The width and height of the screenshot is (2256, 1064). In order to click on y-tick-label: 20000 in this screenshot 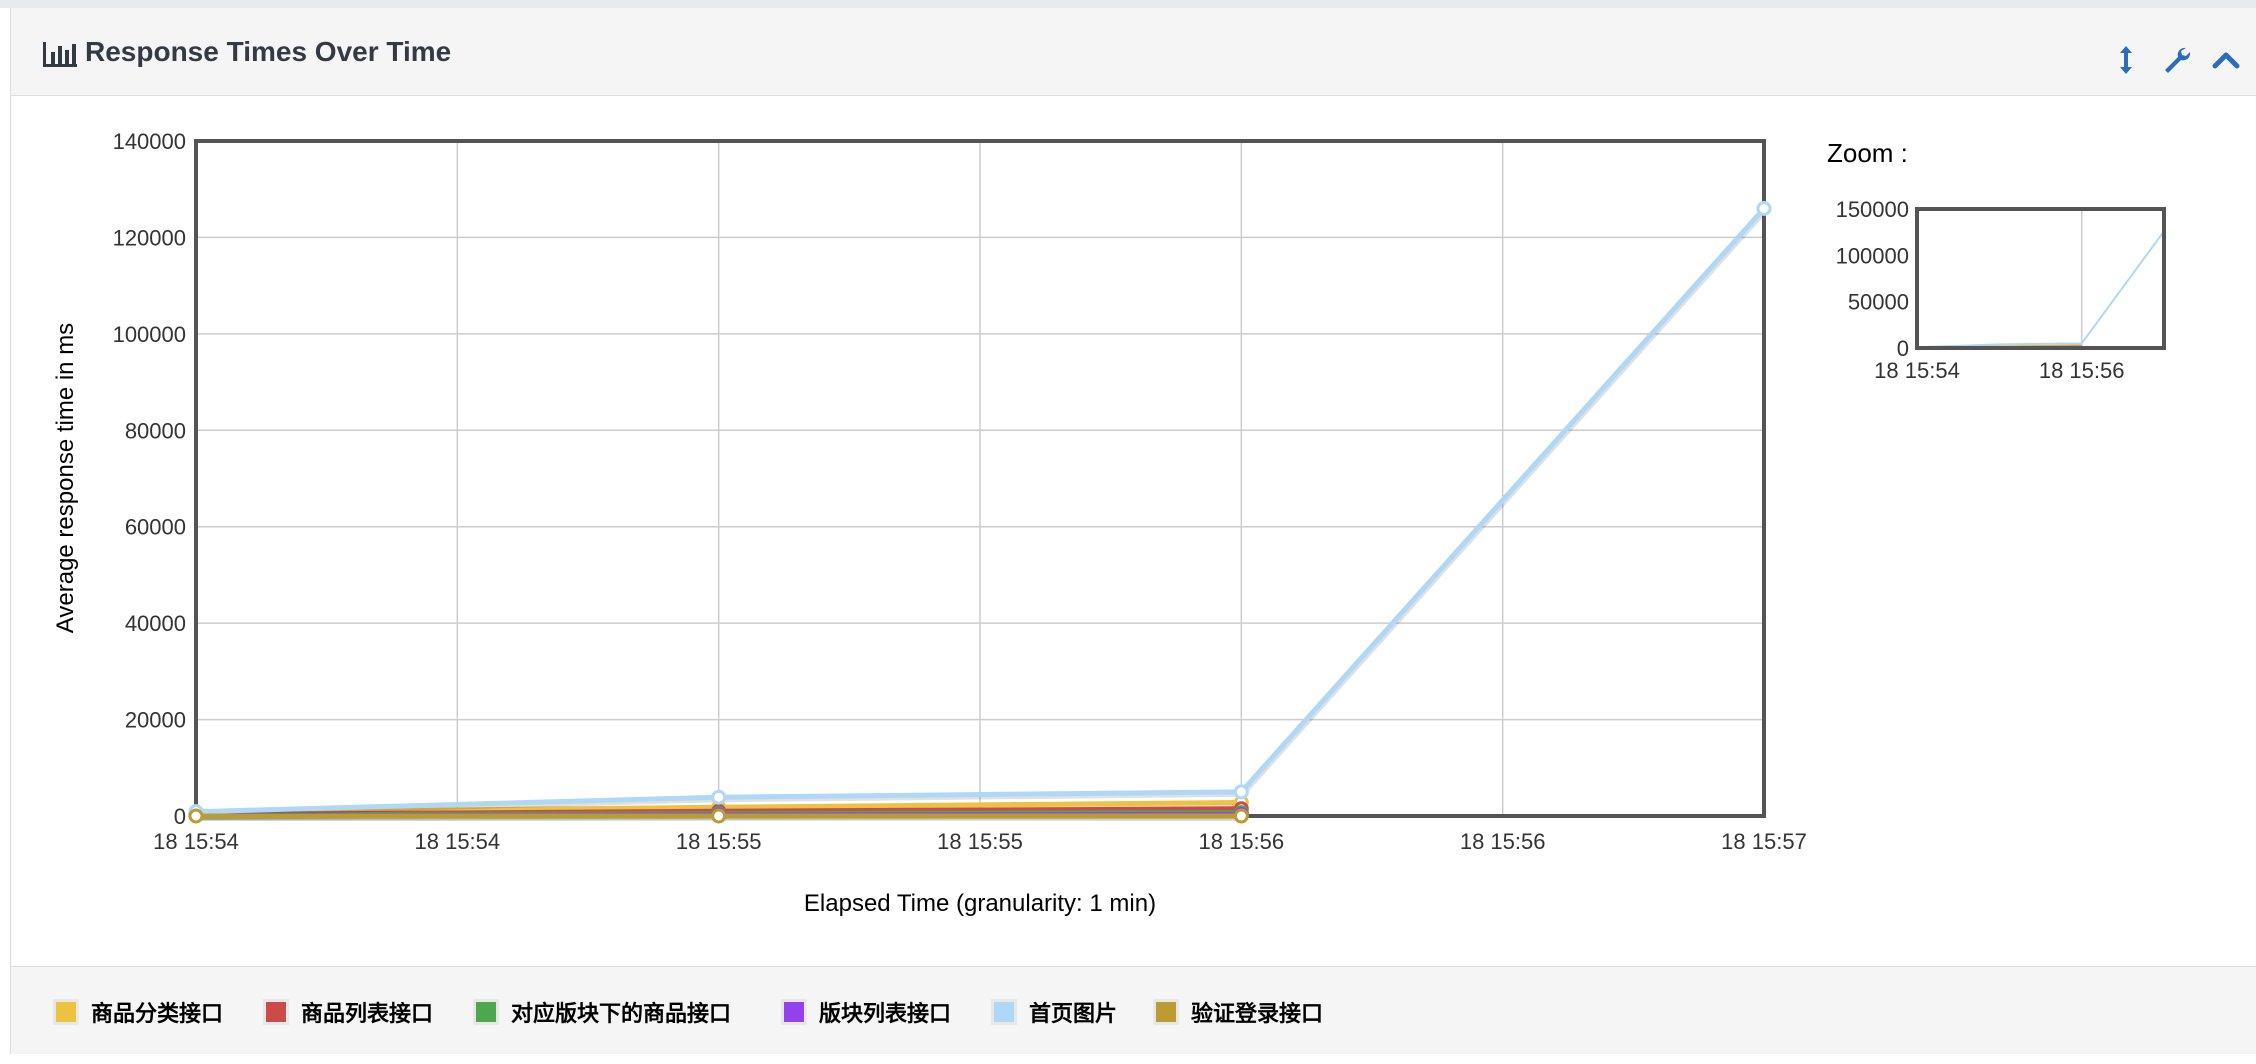, I will do `click(155, 720)`.